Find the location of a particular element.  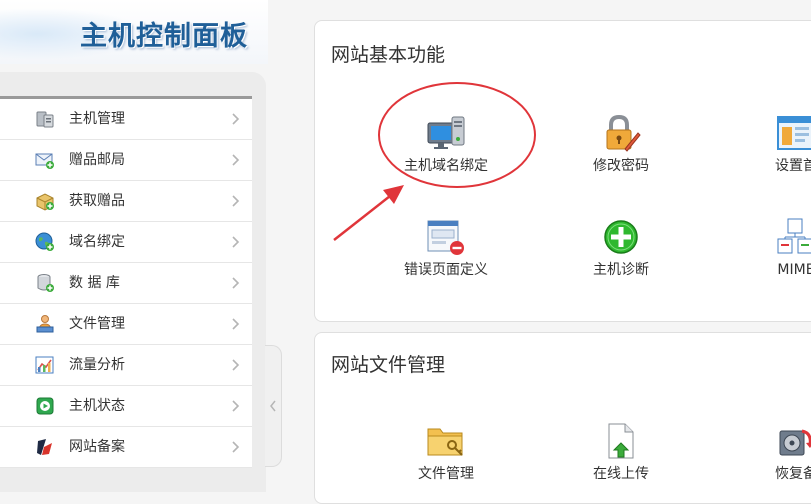

mime-icon is located at coordinates (794, 236).